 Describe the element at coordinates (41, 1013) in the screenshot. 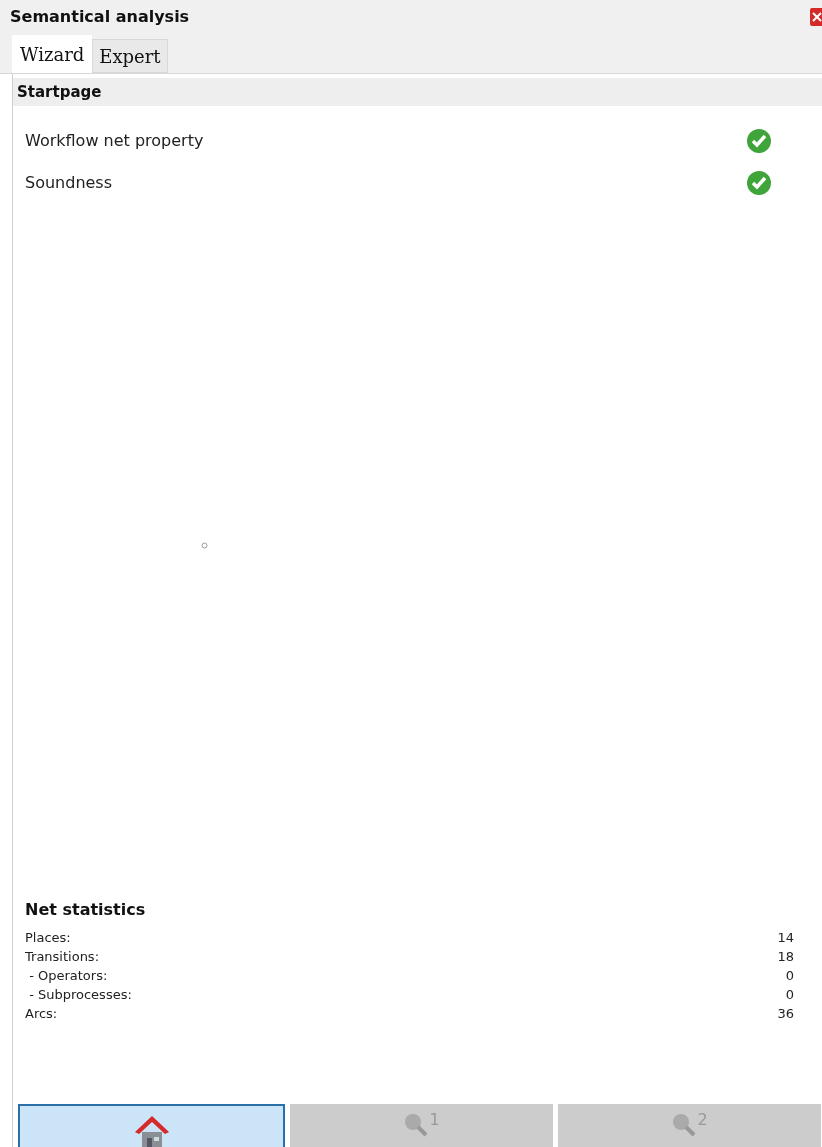

I see `stat-label: Arcs:` at that location.